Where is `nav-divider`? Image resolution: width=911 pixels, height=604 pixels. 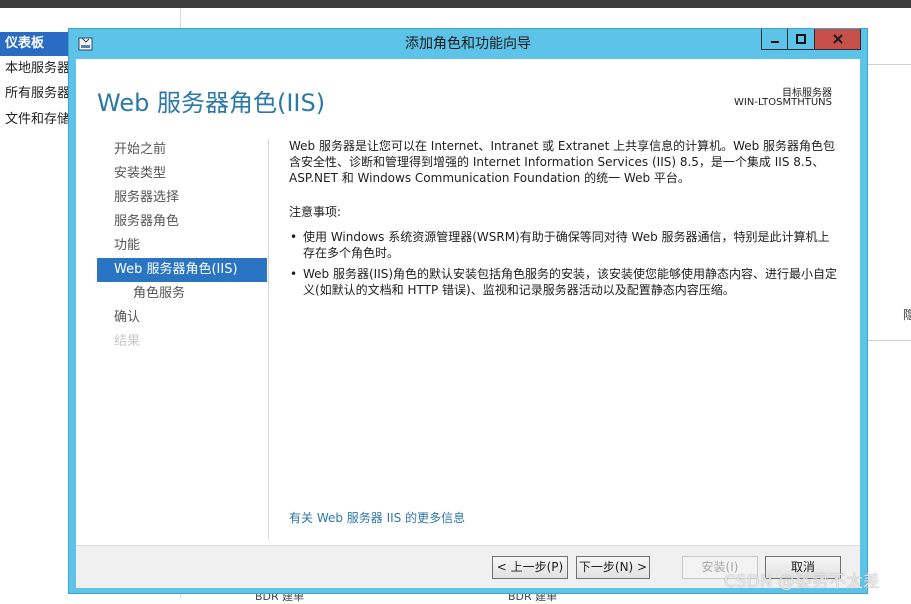
nav-divider is located at coordinates (268, 339).